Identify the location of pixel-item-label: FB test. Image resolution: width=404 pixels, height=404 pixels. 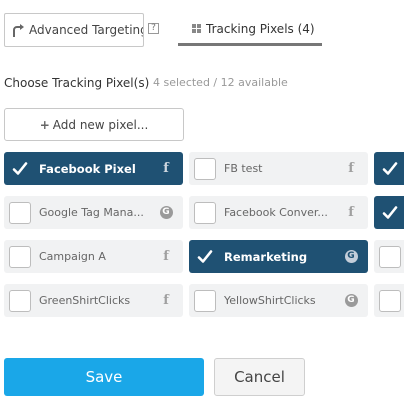
(243, 168).